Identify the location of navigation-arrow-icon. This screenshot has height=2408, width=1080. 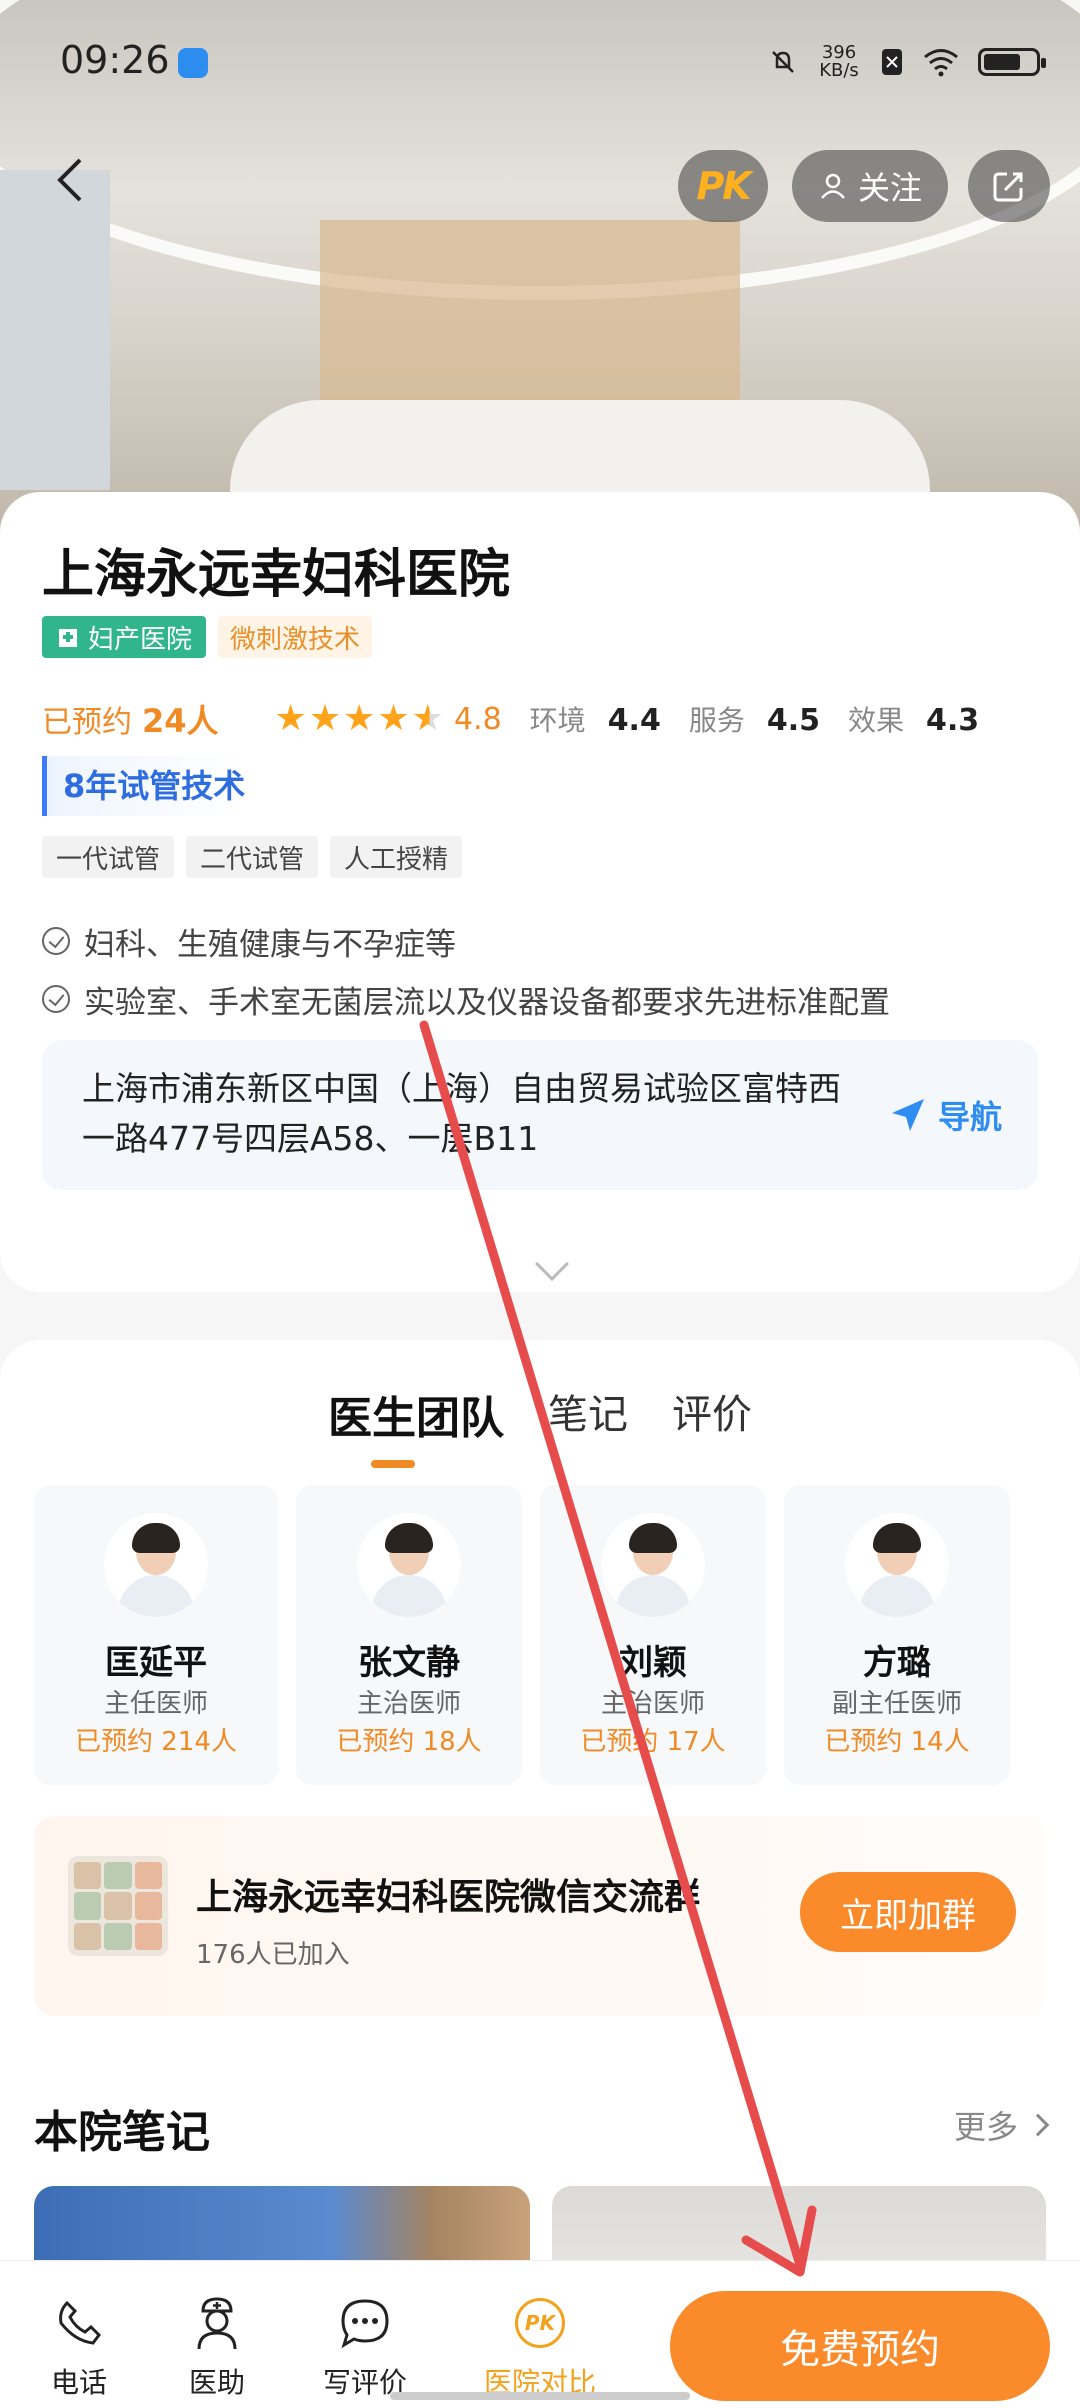
(907, 1115).